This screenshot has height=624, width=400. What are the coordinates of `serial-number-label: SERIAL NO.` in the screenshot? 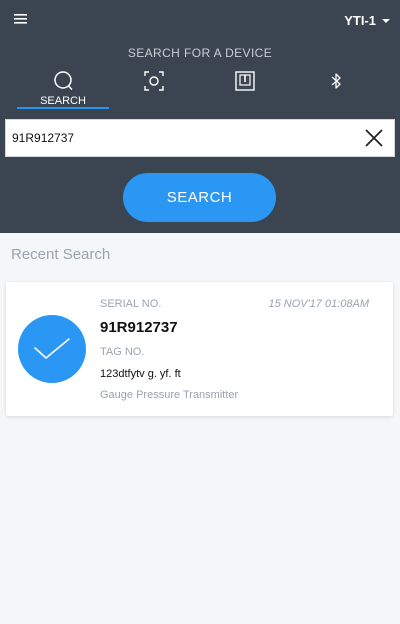 It's located at (131, 304).